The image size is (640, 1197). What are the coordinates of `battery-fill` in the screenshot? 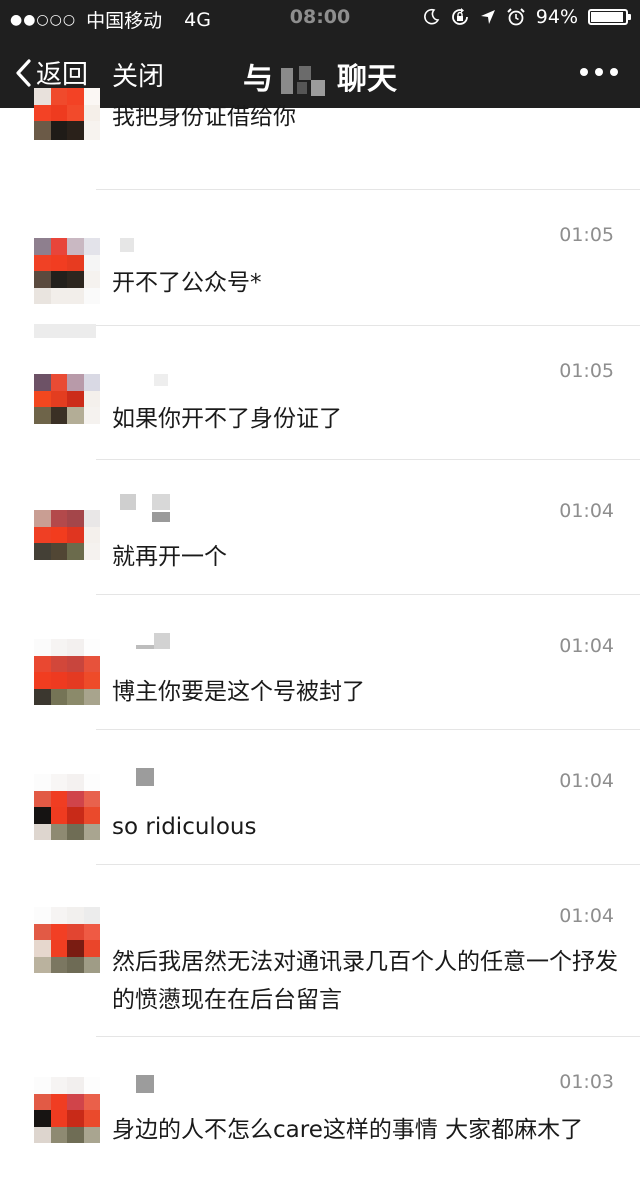 It's located at (607, 17).